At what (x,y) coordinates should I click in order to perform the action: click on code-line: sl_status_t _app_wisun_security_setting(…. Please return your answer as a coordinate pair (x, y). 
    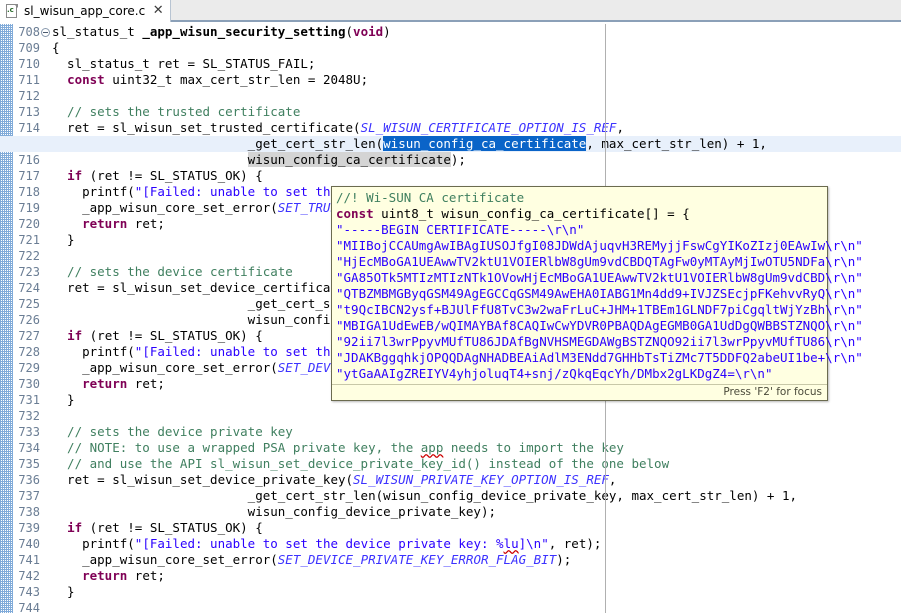
    Looking at the image, I should click on (476, 32).